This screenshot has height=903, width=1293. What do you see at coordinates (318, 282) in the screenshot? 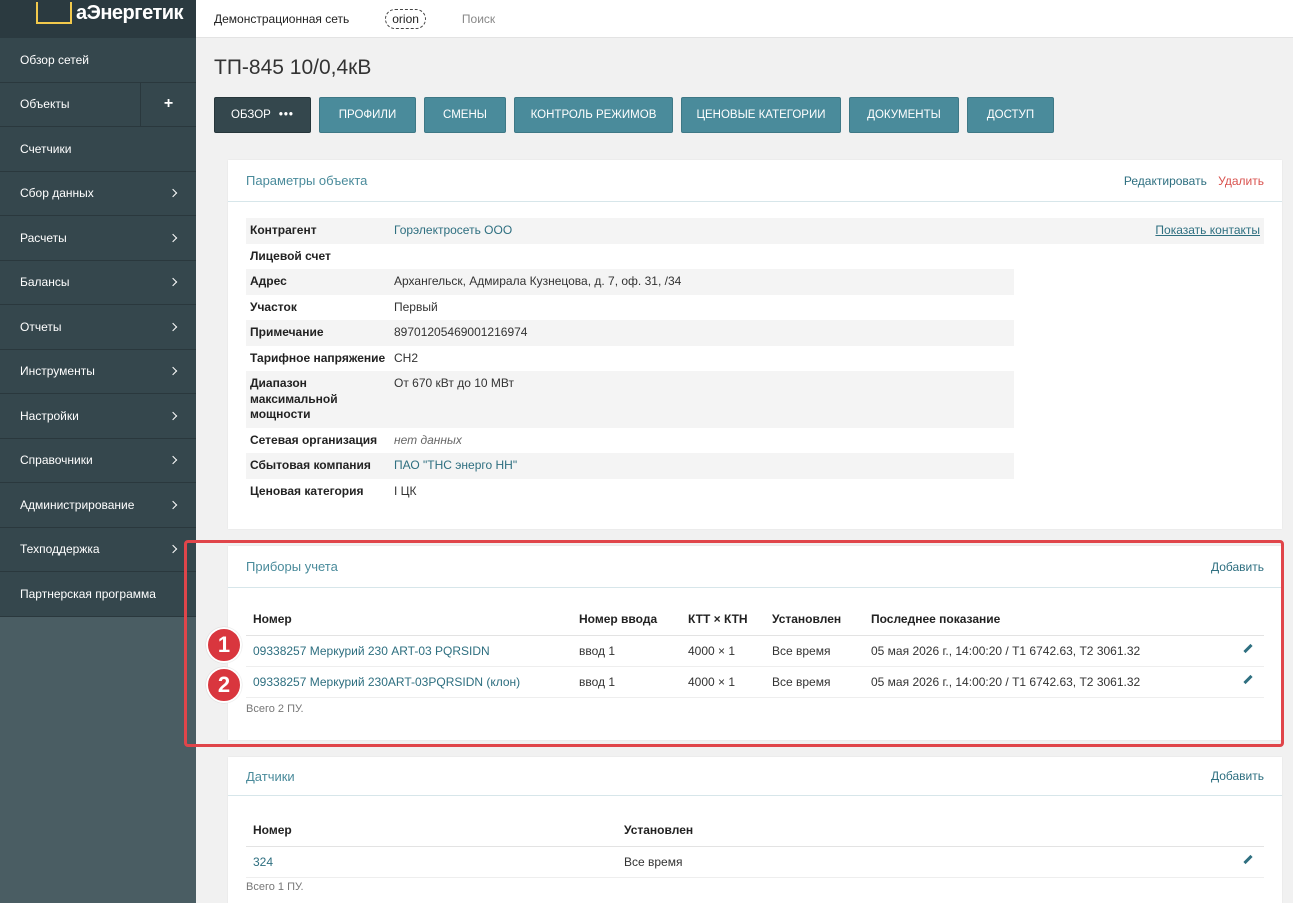
I see `param-key: Адрес` at bounding box center [318, 282].